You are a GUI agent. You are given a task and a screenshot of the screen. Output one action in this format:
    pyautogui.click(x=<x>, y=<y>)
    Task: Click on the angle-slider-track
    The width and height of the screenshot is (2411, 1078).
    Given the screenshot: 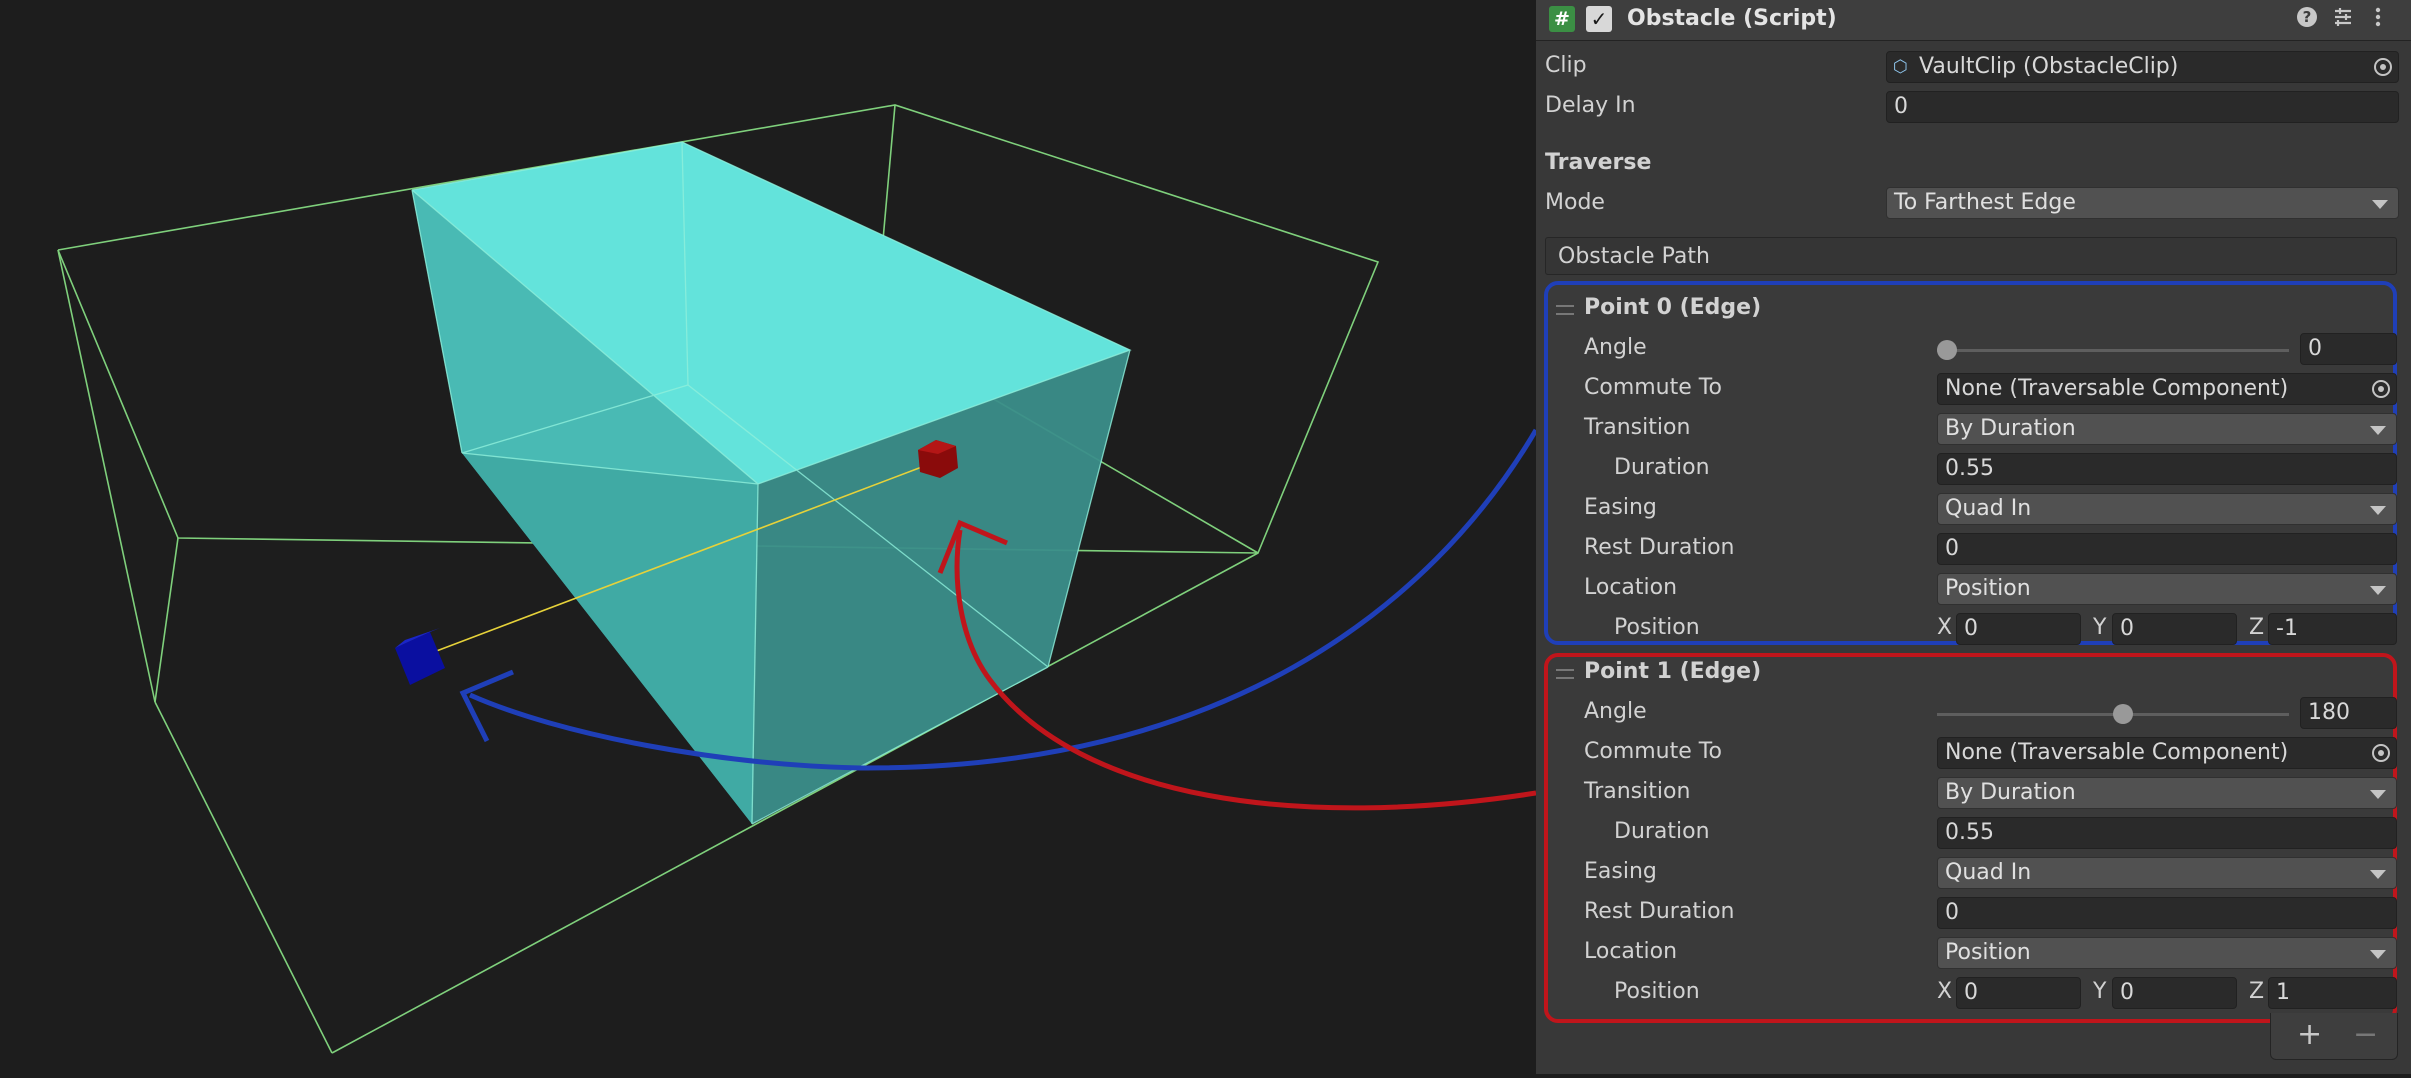 What is the action you would take?
    pyautogui.click(x=2113, y=350)
    